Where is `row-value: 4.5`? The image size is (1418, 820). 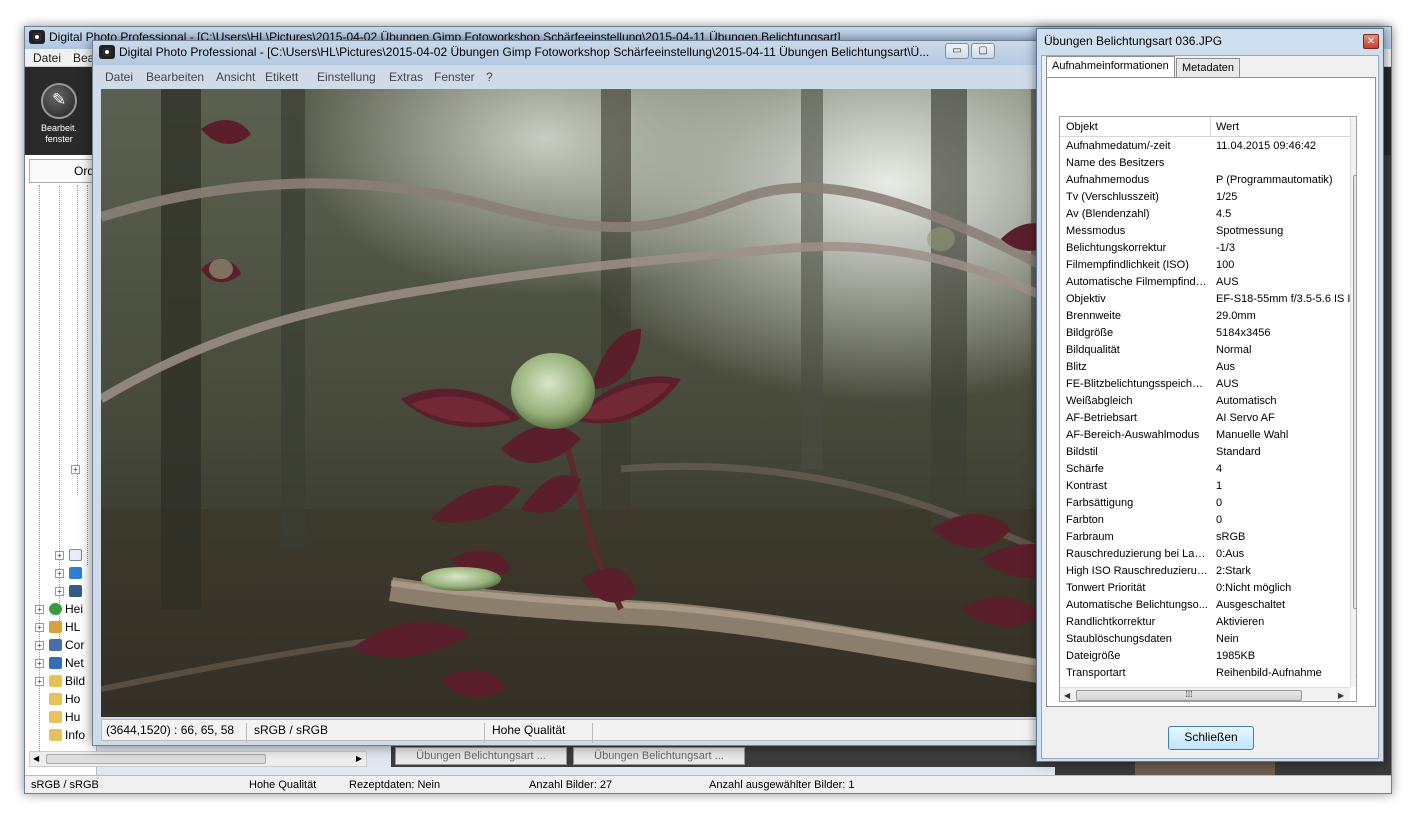
row-value: 4.5 is located at coordinates (1224, 214).